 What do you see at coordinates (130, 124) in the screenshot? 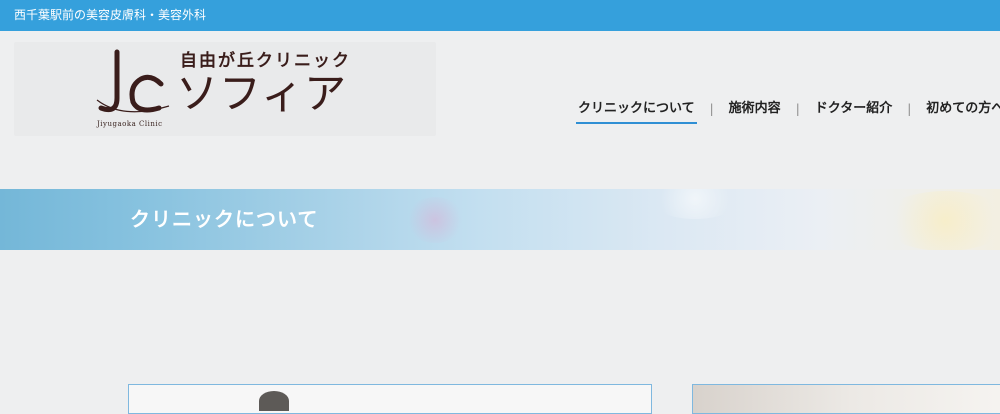
I see `logo-english-name: Jiyugaoka Clinic` at bounding box center [130, 124].